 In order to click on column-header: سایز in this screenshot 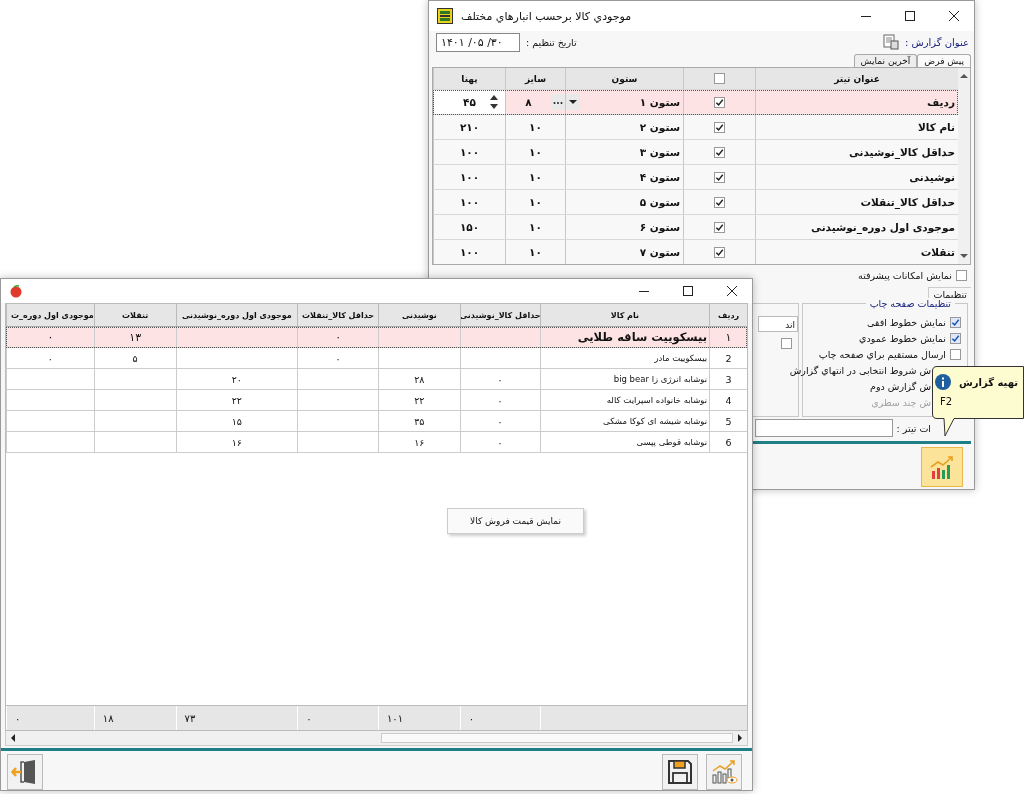, I will do `click(535, 78)`.